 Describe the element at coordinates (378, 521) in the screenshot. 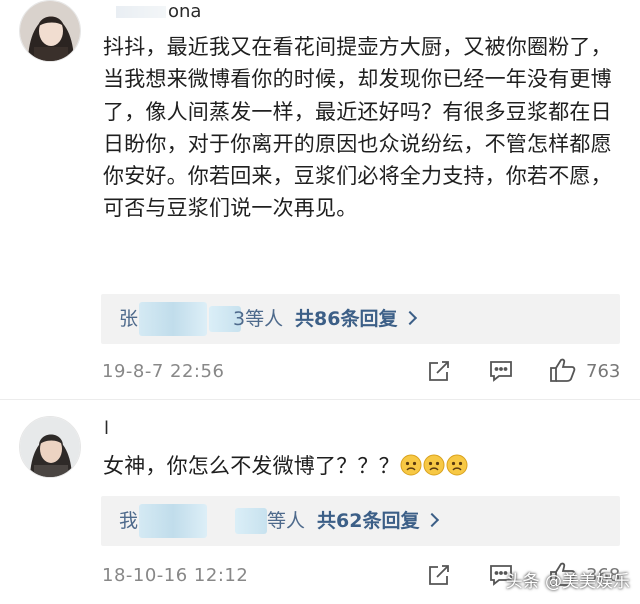

I see `reply-count: 共62条回复` at that location.